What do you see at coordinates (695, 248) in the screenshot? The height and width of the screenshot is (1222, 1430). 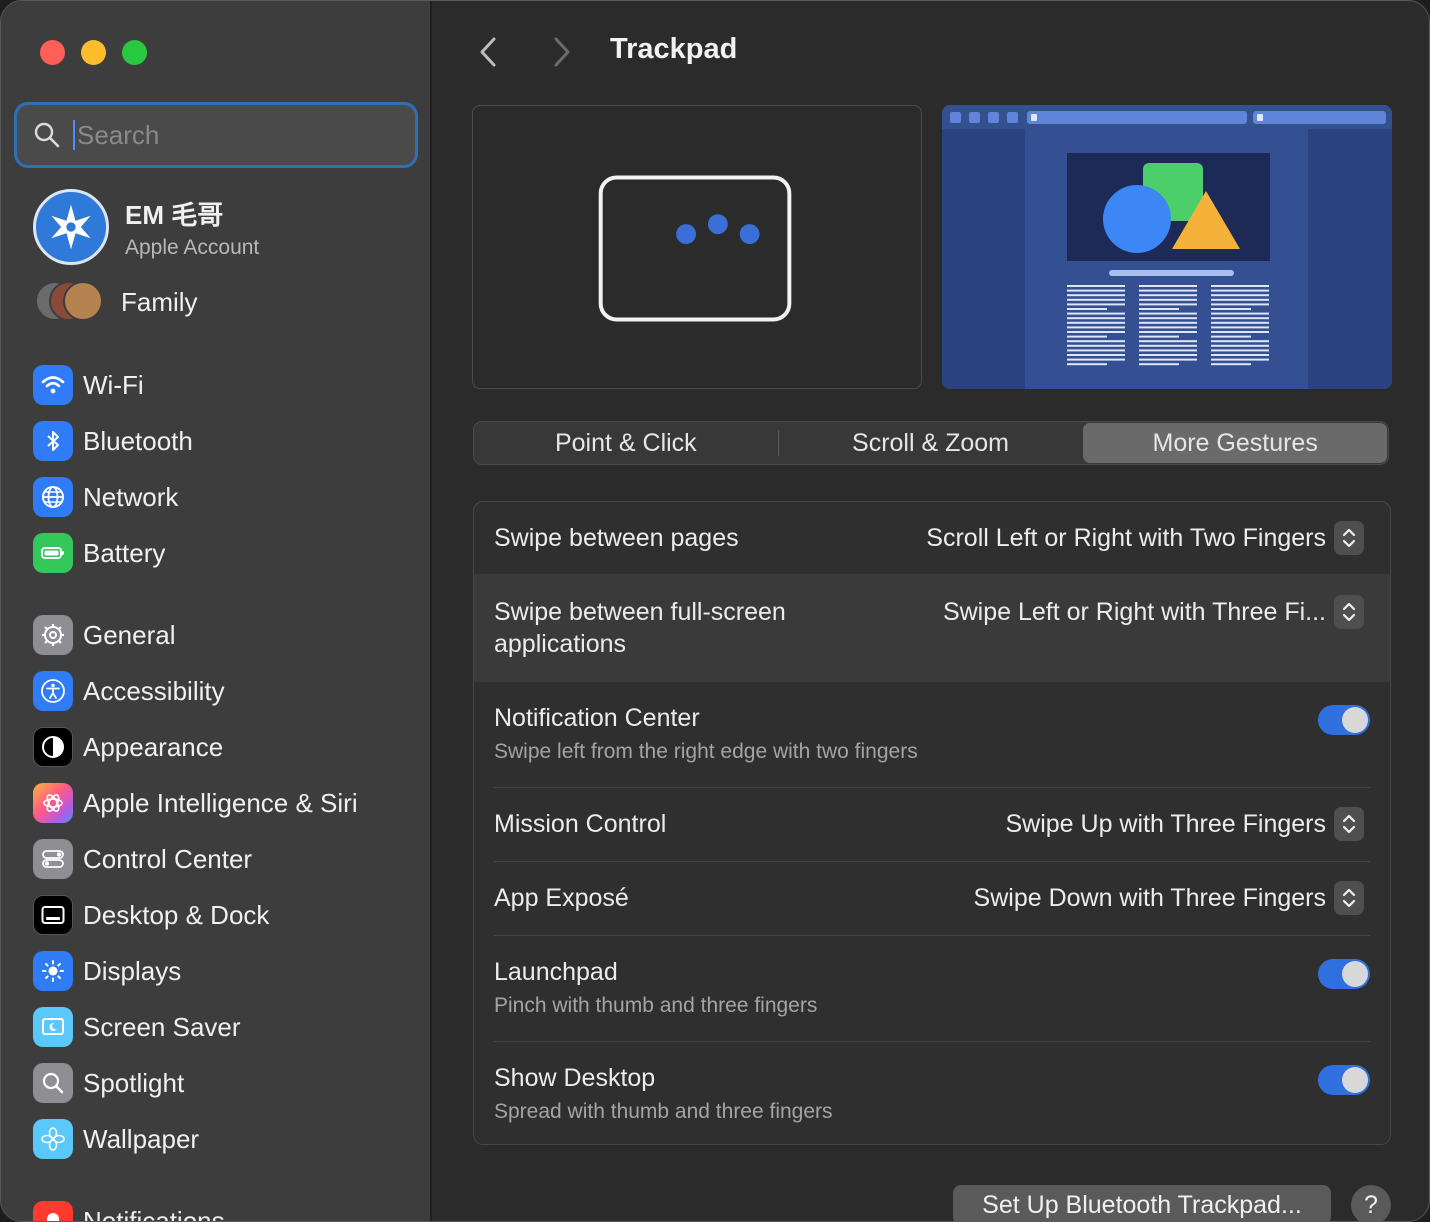 I see `trackpad-illustration-icon` at bounding box center [695, 248].